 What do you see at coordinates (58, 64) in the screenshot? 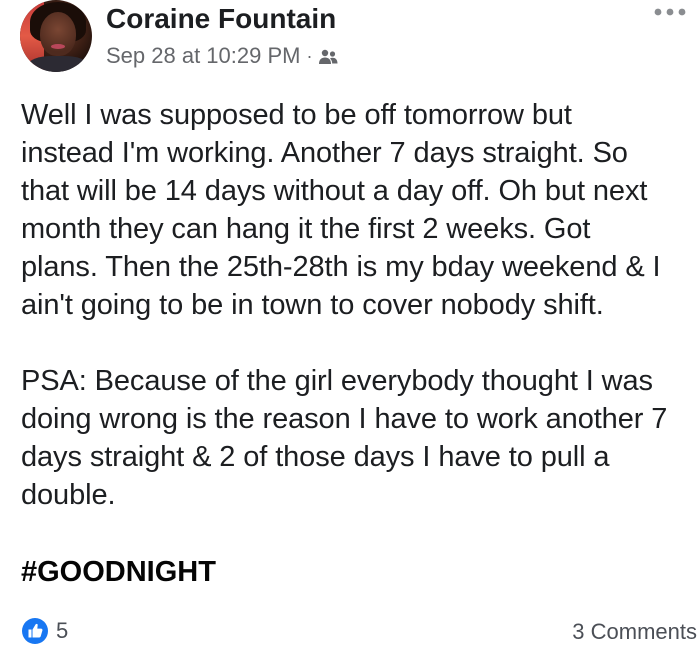
I see `avatar-shoulder` at bounding box center [58, 64].